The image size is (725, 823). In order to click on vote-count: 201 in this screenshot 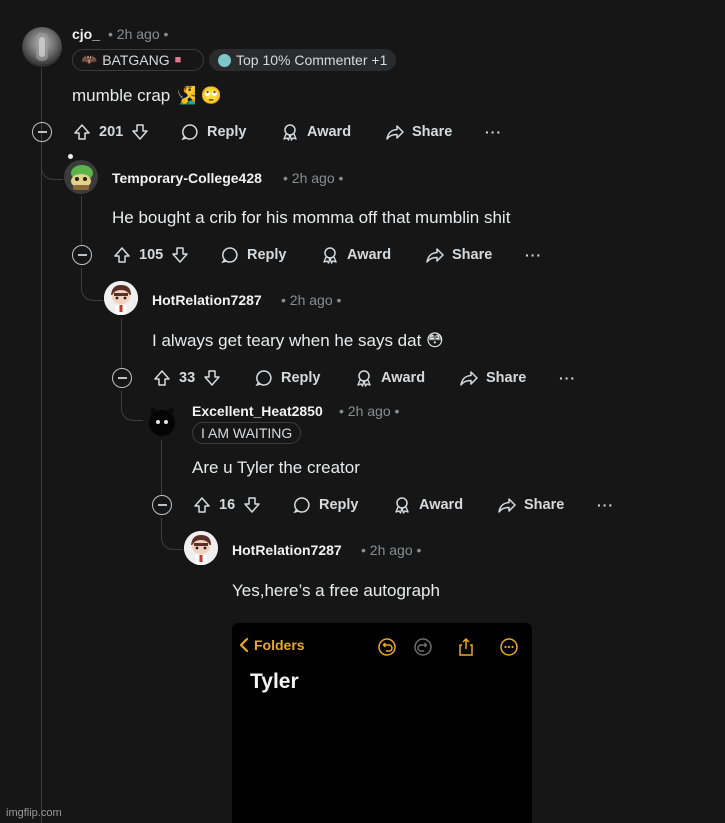, I will do `click(111, 132)`.